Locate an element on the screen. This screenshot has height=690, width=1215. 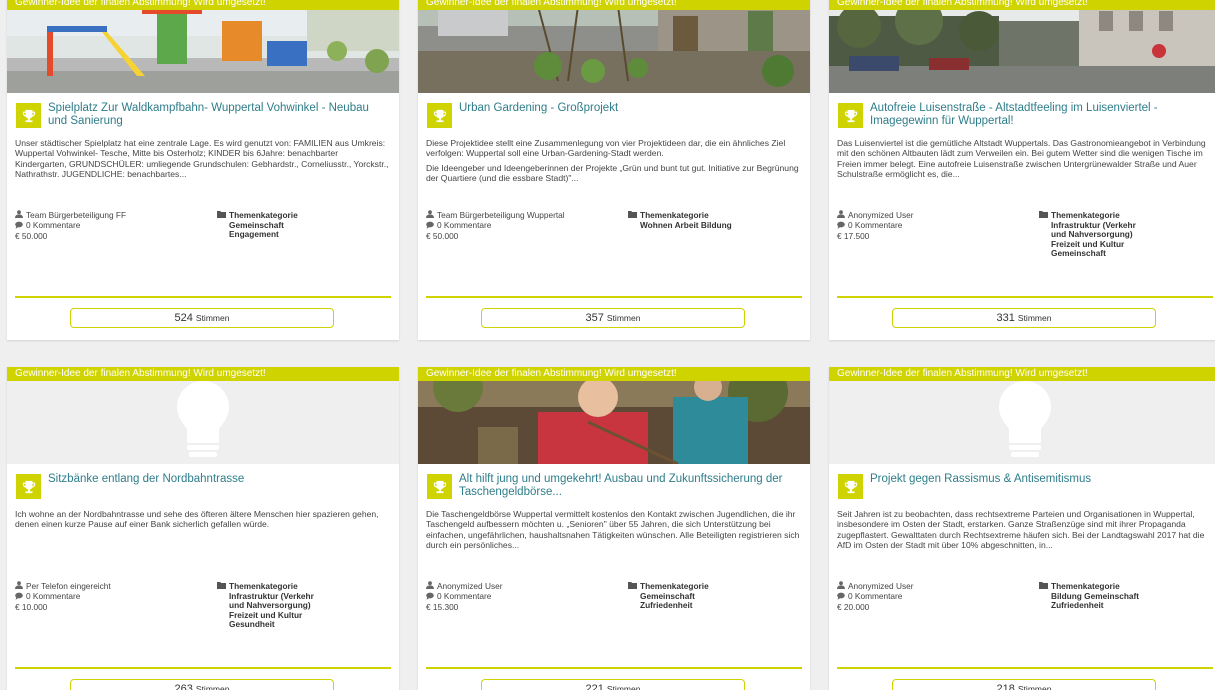
vote-button: 331 Stimmen is located at coordinates (1024, 318).